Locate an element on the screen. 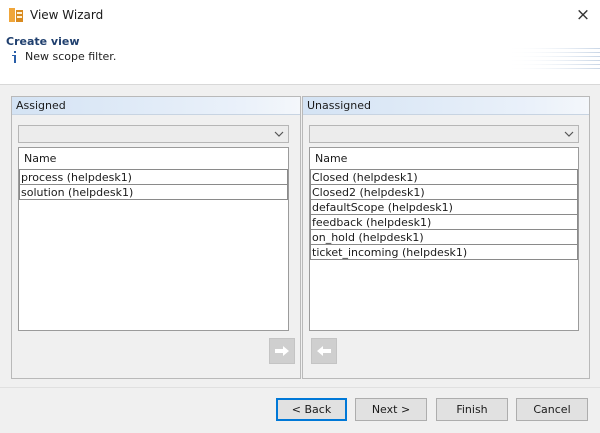 The image size is (600, 433). assigned-filter-combo is located at coordinates (153, 134).